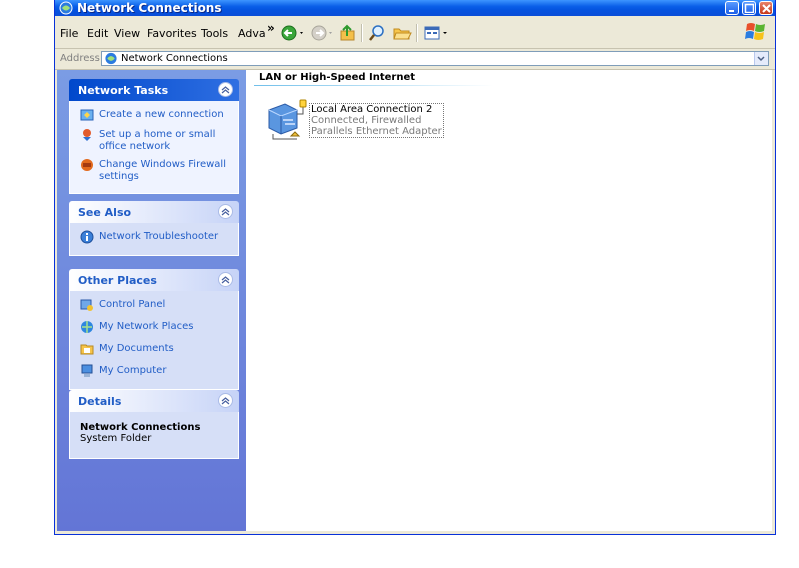  I want to click on views-button, so click(437, 33).